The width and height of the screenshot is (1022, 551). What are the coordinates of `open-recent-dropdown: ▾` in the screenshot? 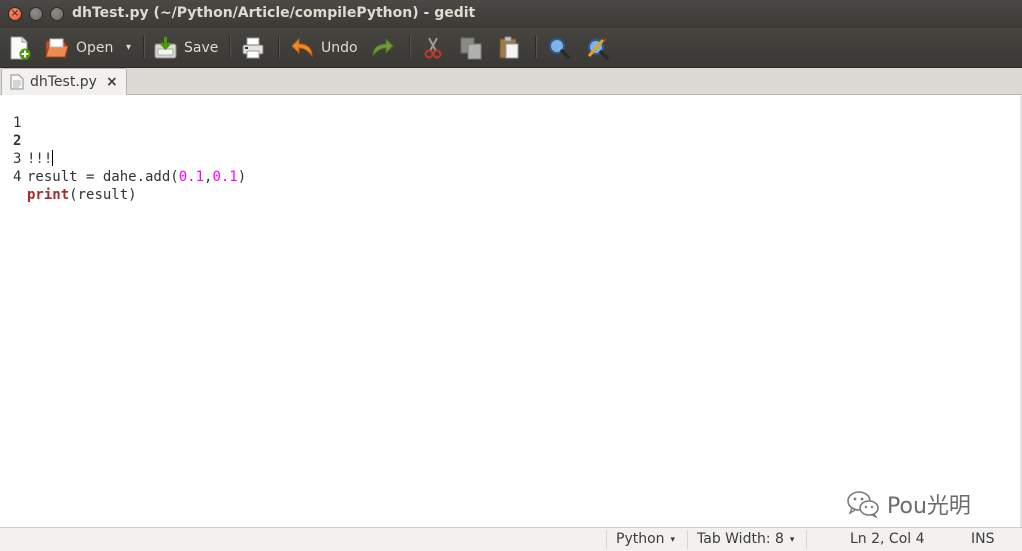 It's located at (128, 47).